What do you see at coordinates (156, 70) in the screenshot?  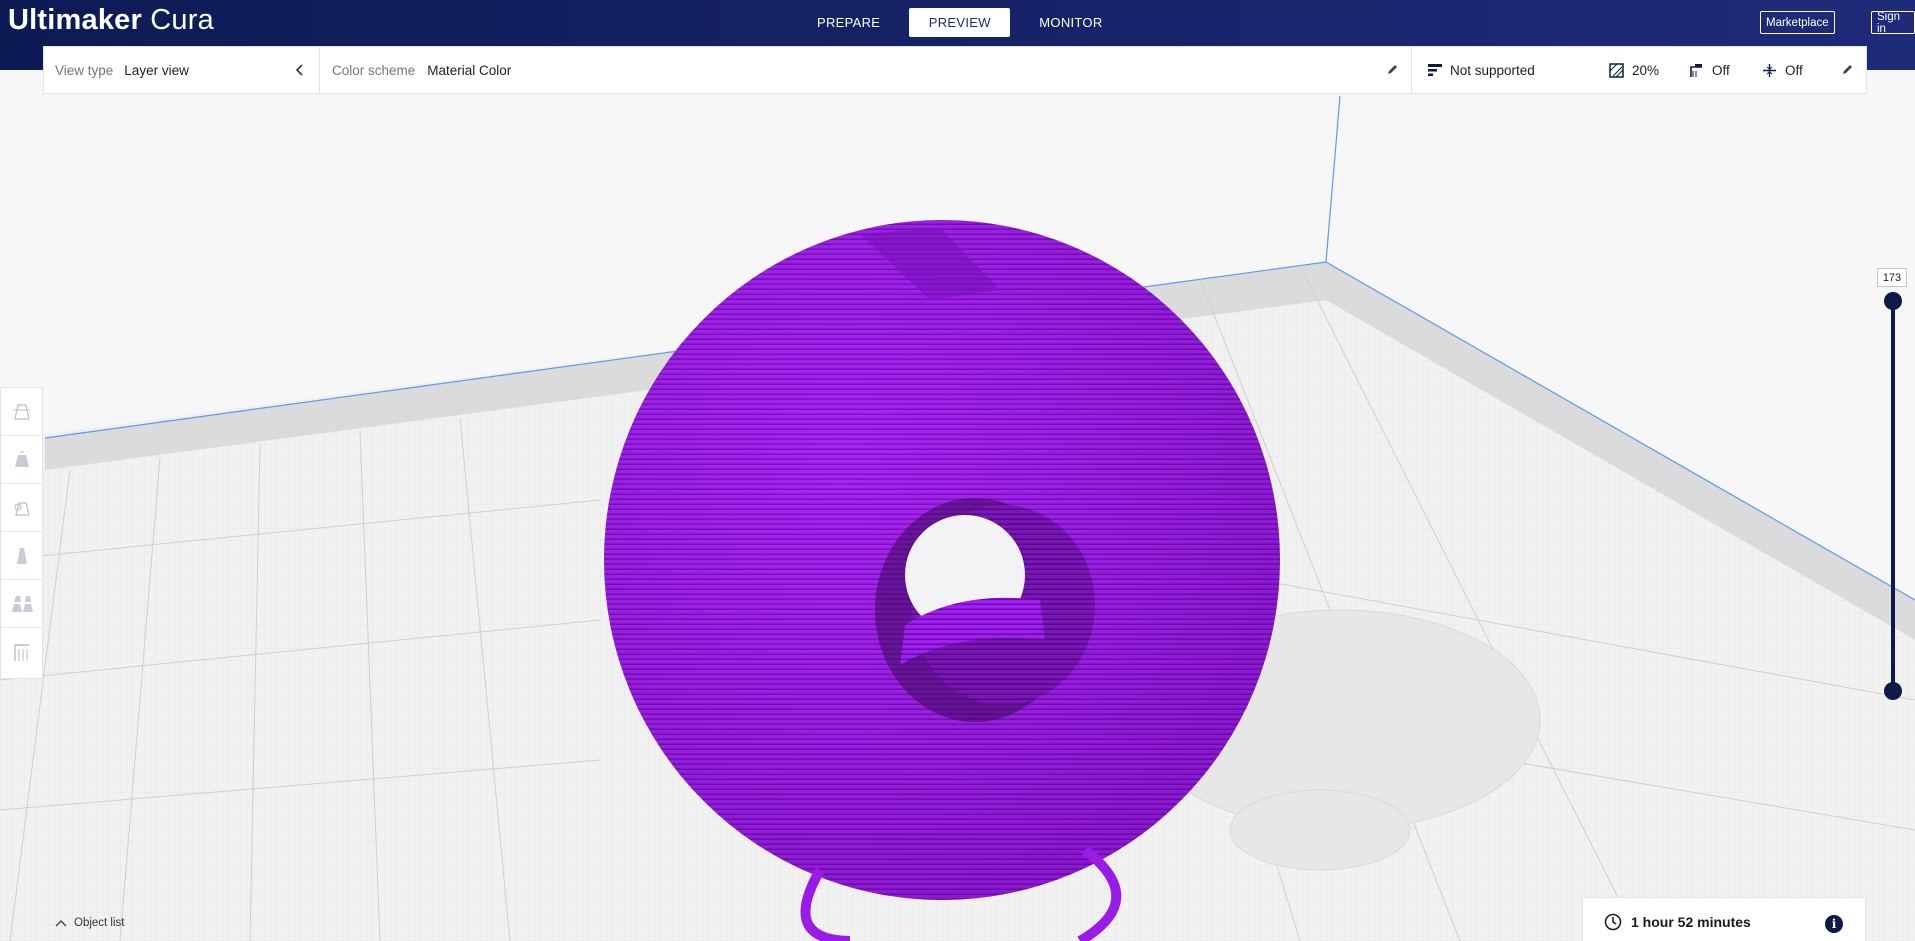 I see `view-type-value: Layer view` at bounding box center [156, 70].